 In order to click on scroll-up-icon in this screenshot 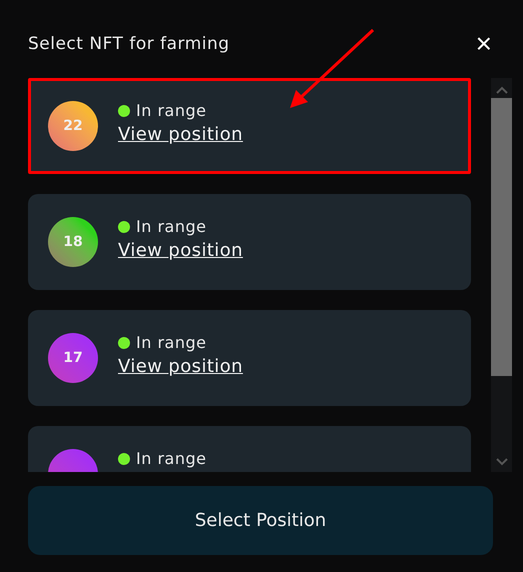, I will do `click(502, 90)`.